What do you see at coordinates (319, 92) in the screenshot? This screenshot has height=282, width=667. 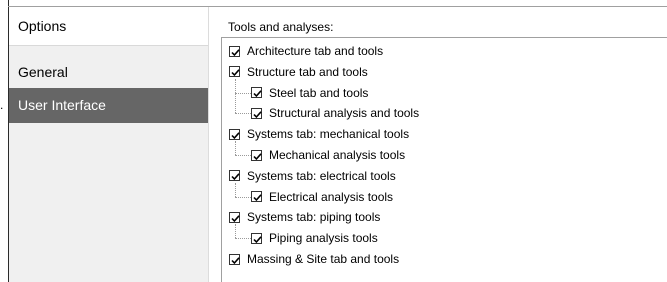 I see `tree-item-label: Steel tab and tools` at bounding box center [319, 92].